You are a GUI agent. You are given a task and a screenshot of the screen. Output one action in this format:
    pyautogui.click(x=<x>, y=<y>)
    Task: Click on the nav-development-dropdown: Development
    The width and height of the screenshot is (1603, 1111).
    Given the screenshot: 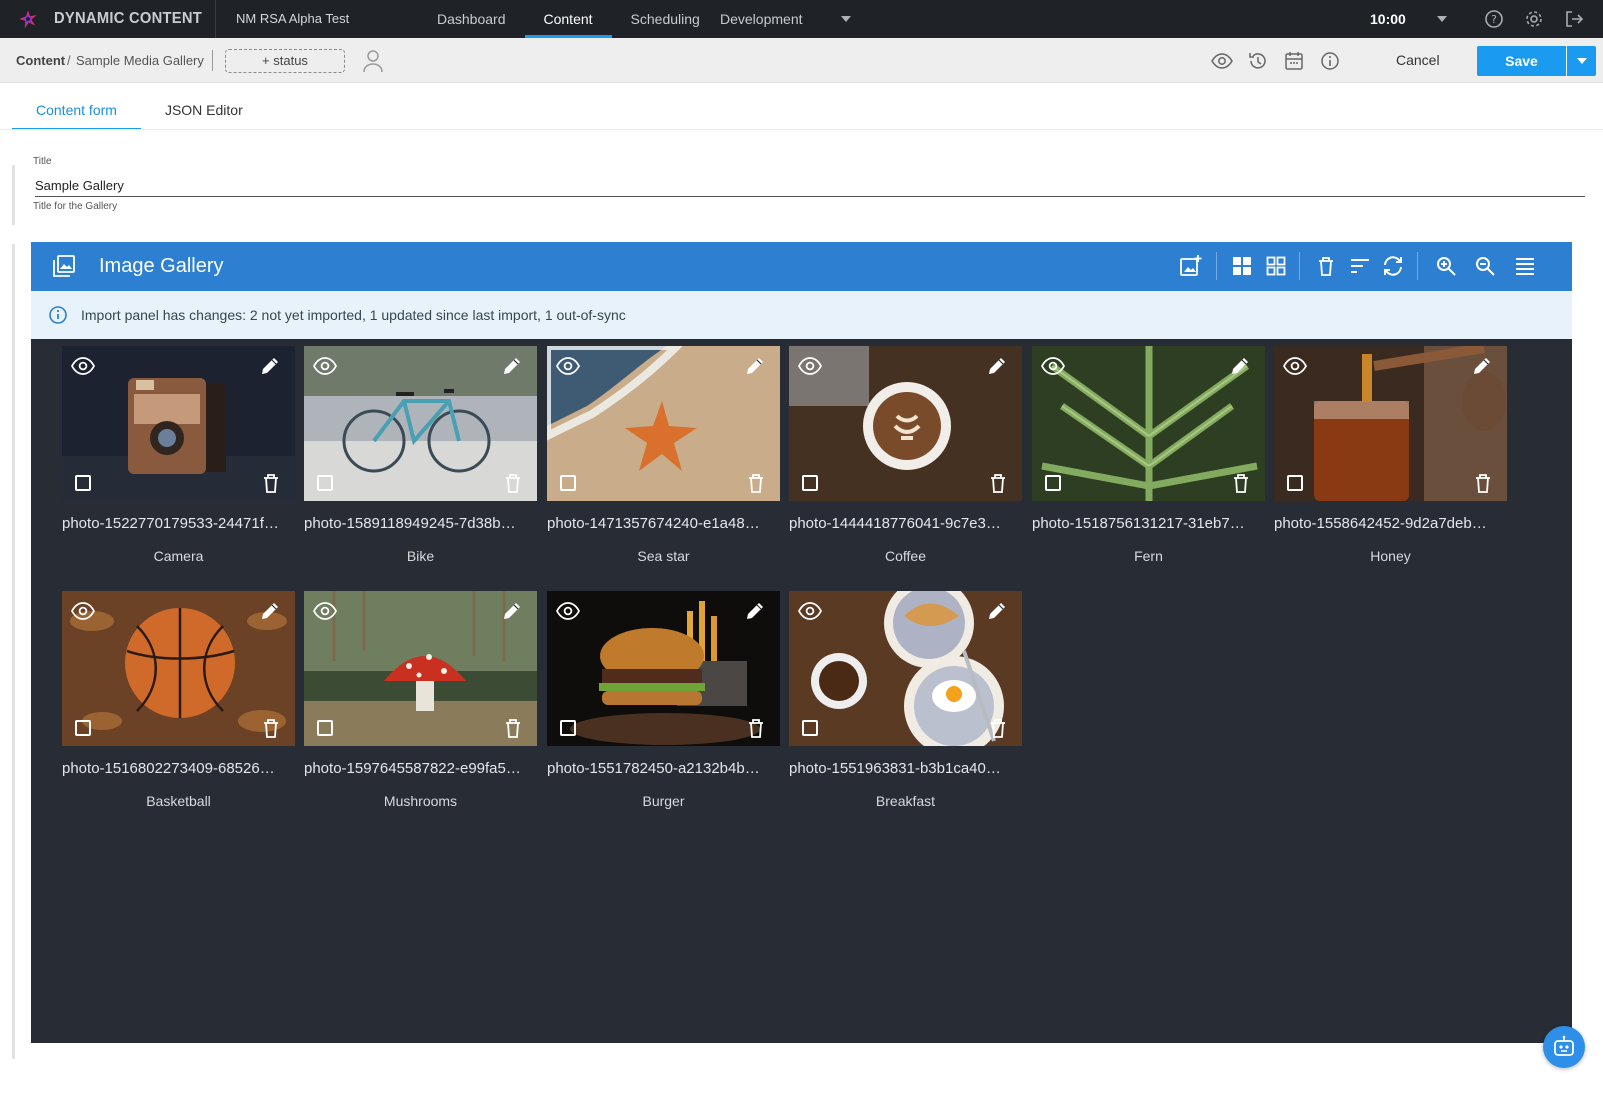 What is the action you would take?
    pyautogui.click(x=785, y=19)
    